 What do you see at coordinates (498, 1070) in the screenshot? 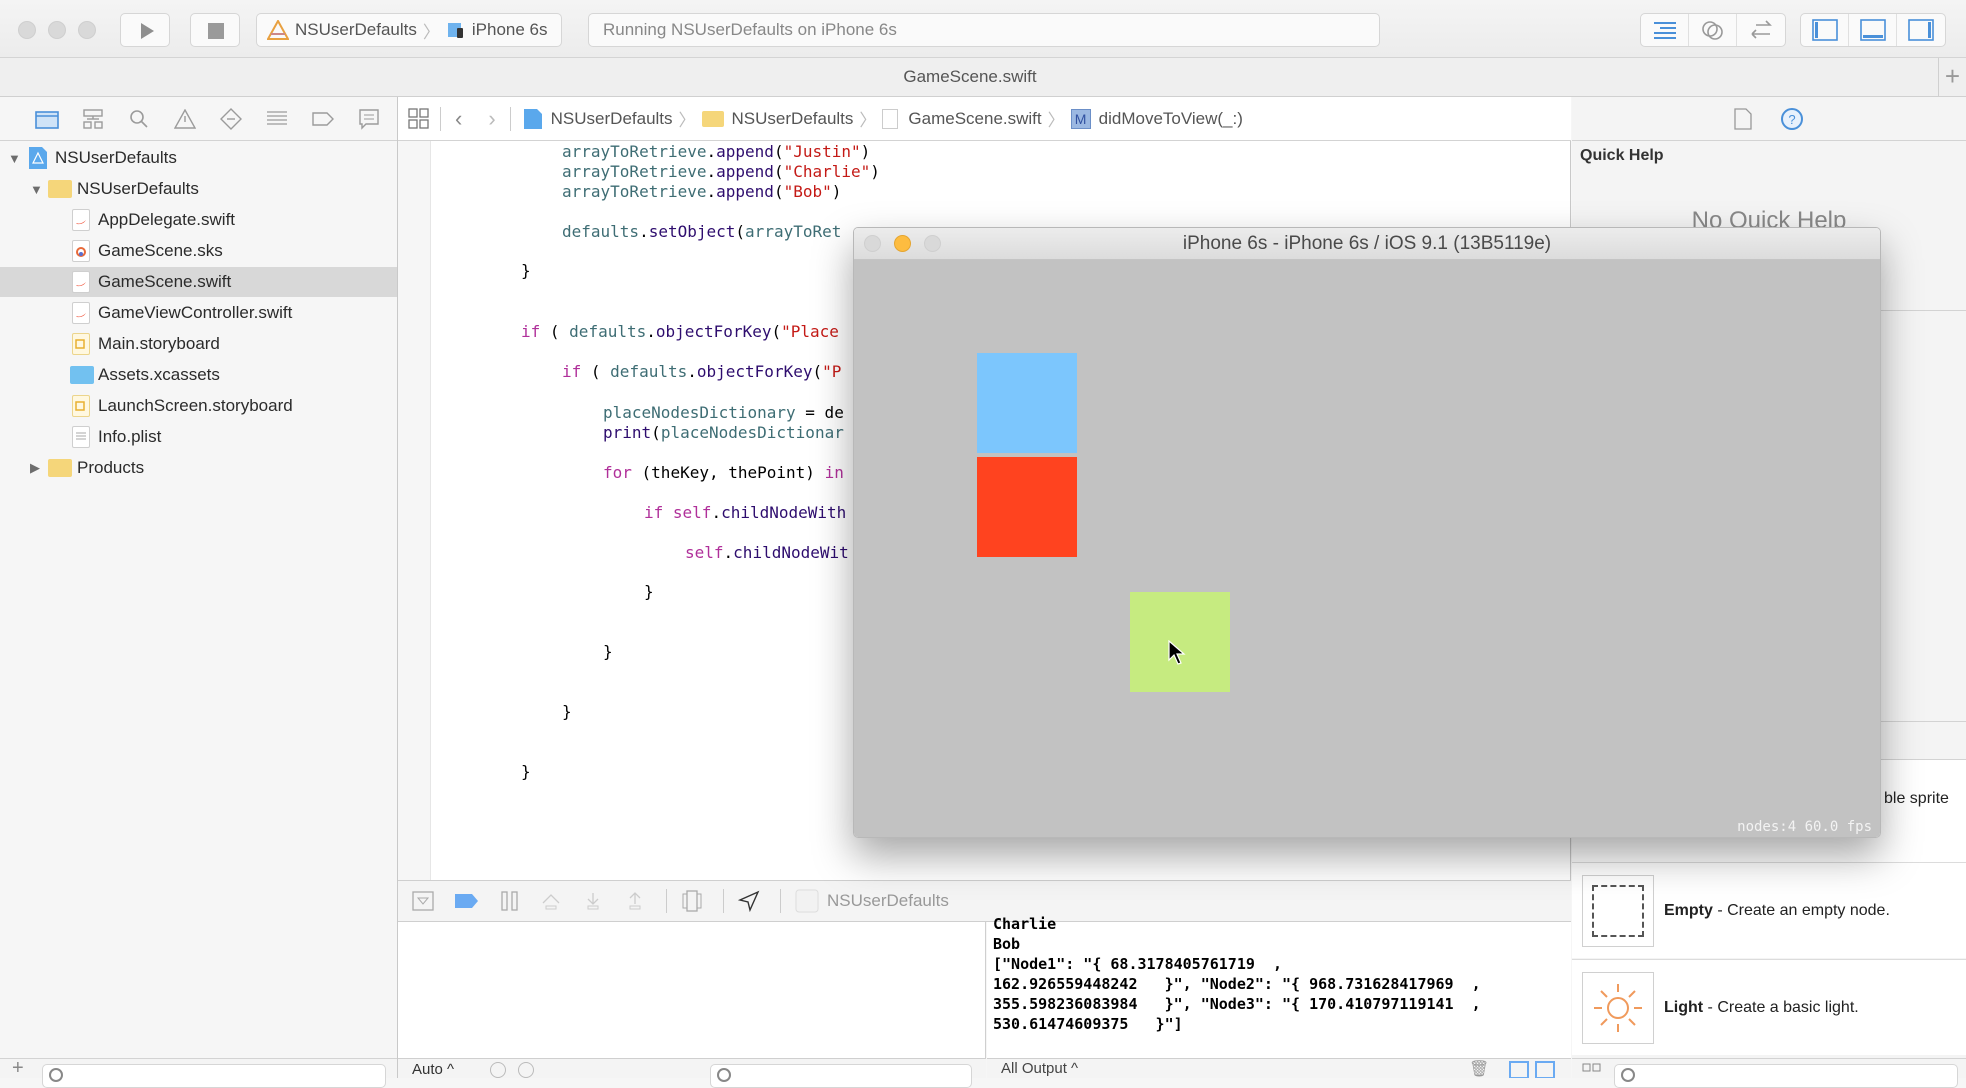
I see `quick-look-icon` at bounding box center [498, 1070].